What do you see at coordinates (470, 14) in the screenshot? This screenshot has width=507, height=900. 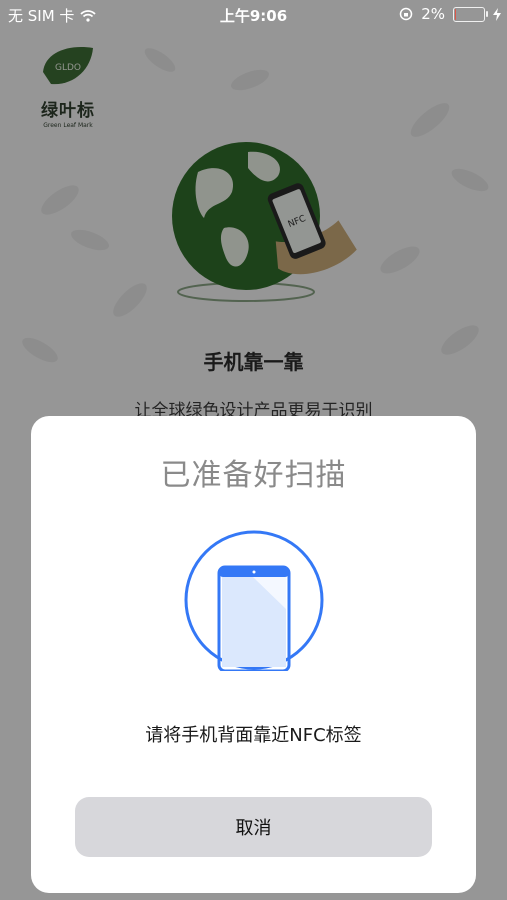 I see `battery-icon` at bounding box center [470, 14].